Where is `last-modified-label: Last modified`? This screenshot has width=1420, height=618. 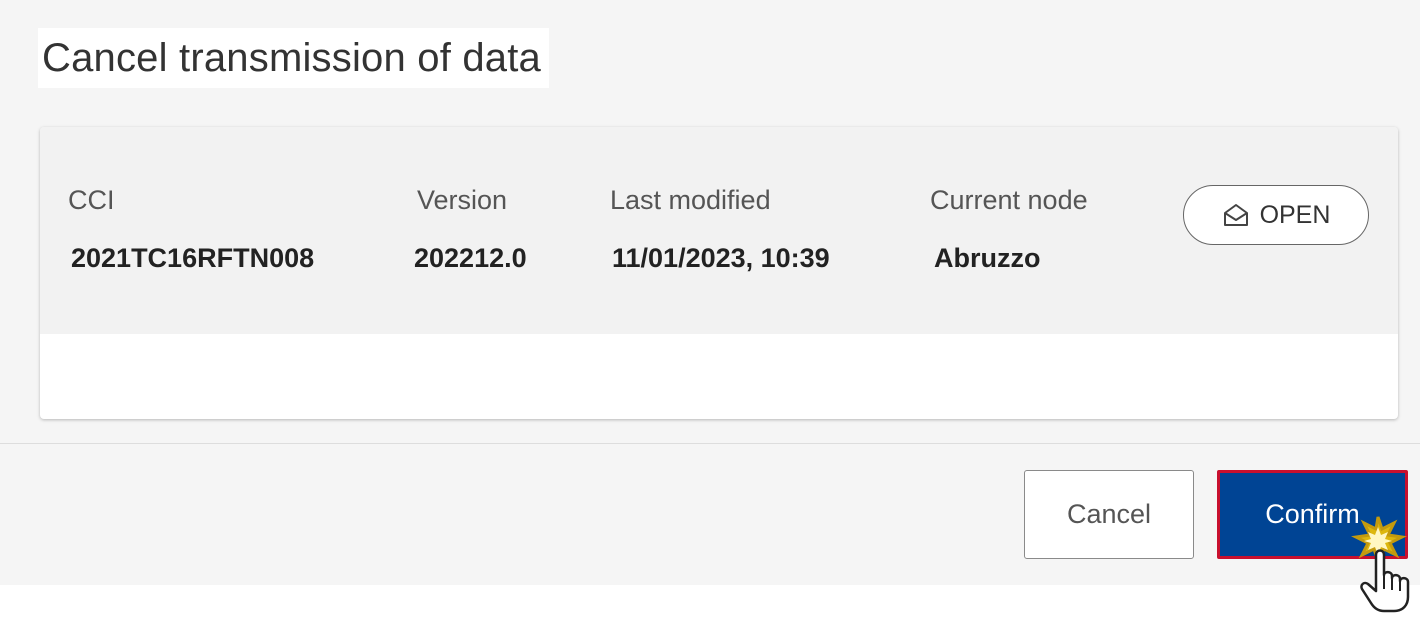
last-modified-label: Last modified is located at coordinates (690, 200).